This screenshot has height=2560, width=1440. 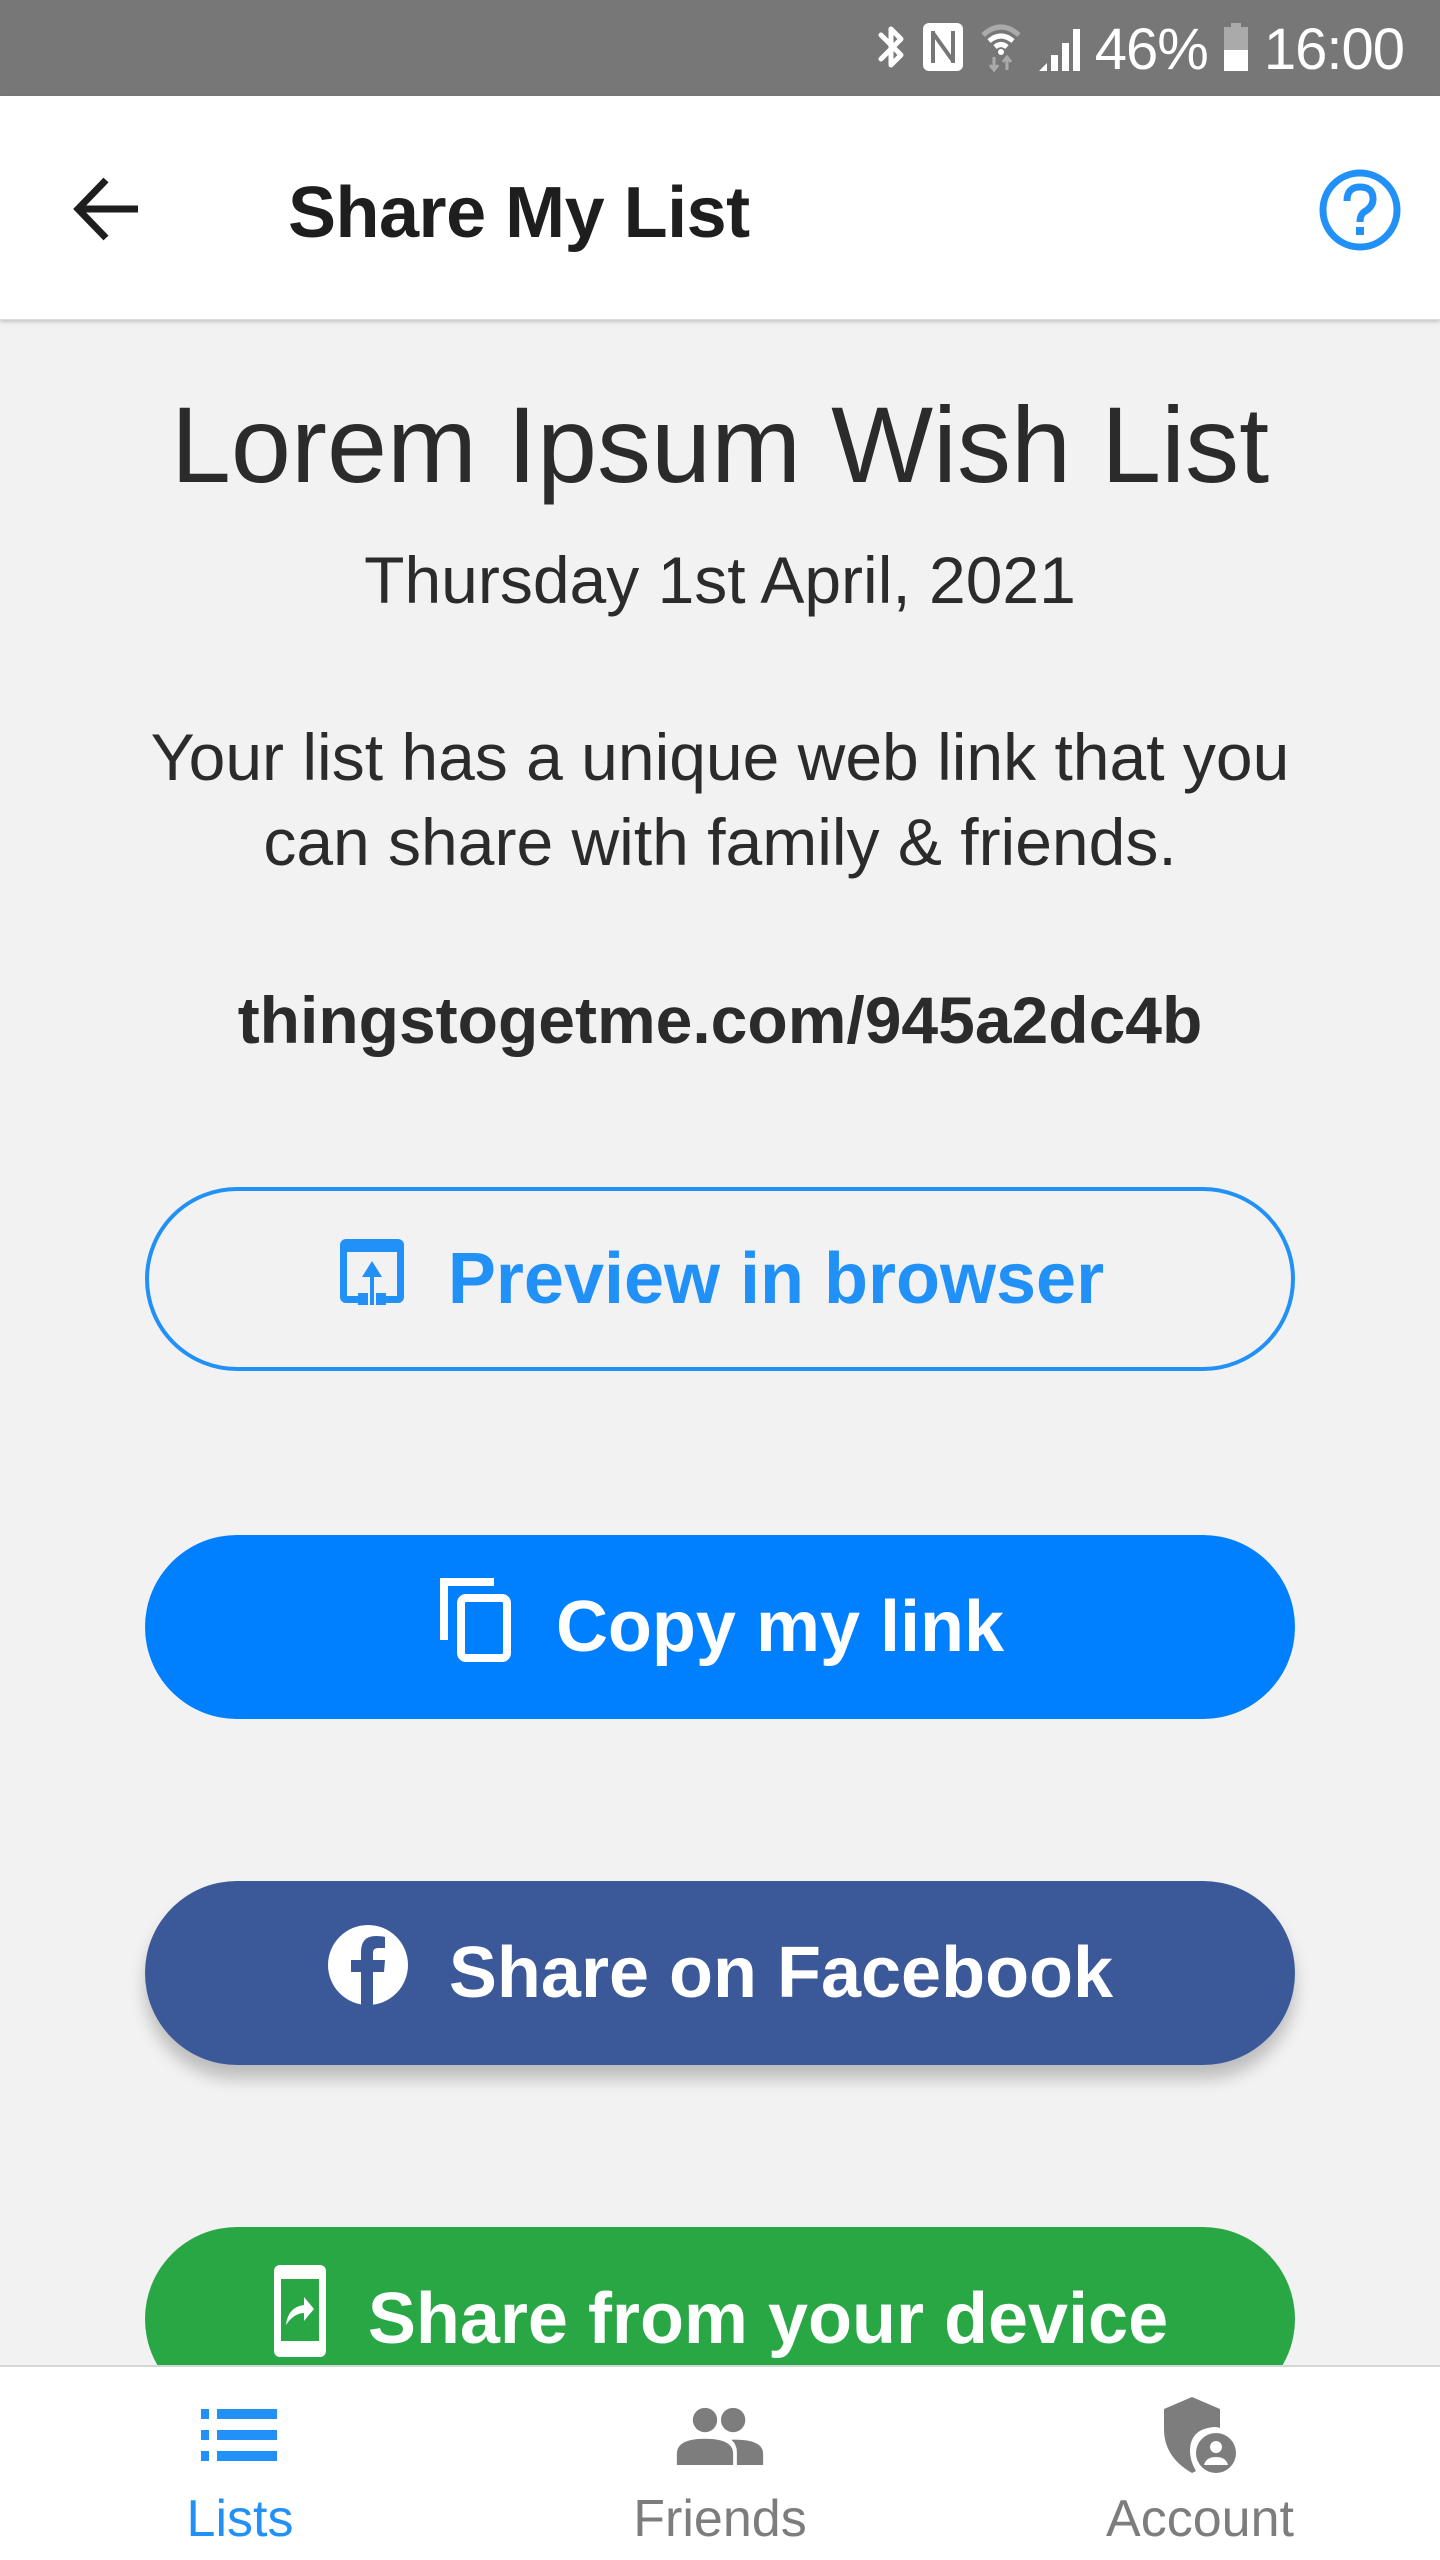 I want to click on bluetooth-icon, so click(x=892, y=49).